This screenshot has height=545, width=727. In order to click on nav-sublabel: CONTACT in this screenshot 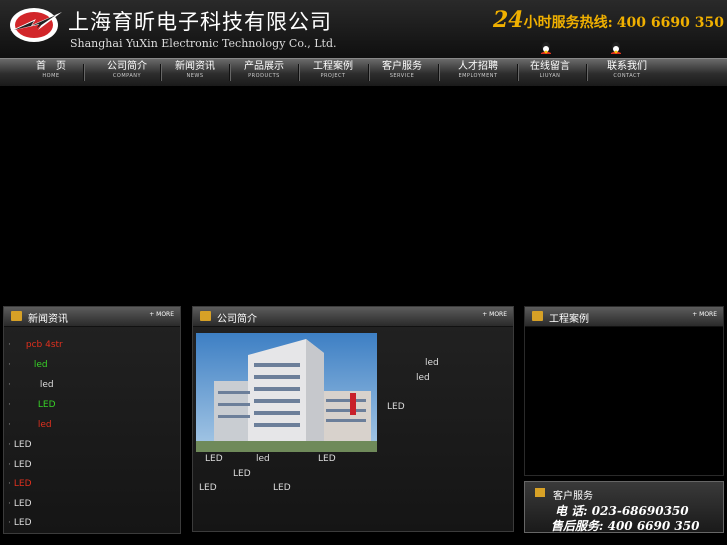, I will do `click(627, 76)`.